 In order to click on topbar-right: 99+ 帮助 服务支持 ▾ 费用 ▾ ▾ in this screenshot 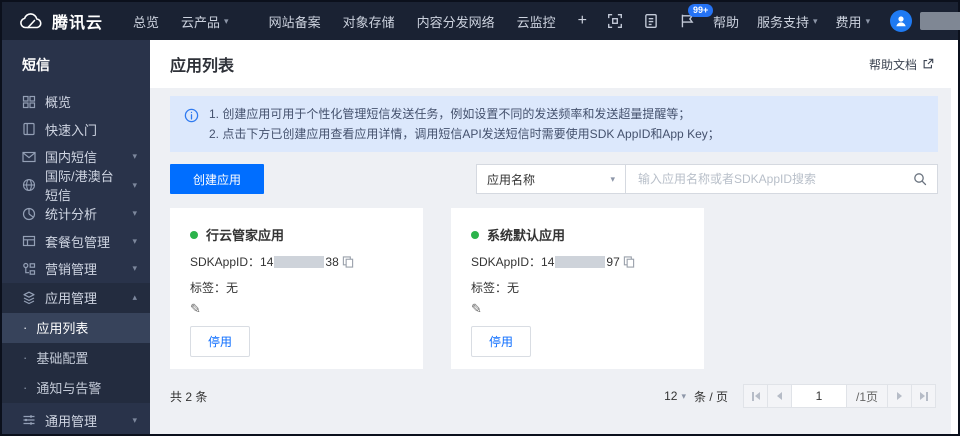, I will do `click(773, 18)`.